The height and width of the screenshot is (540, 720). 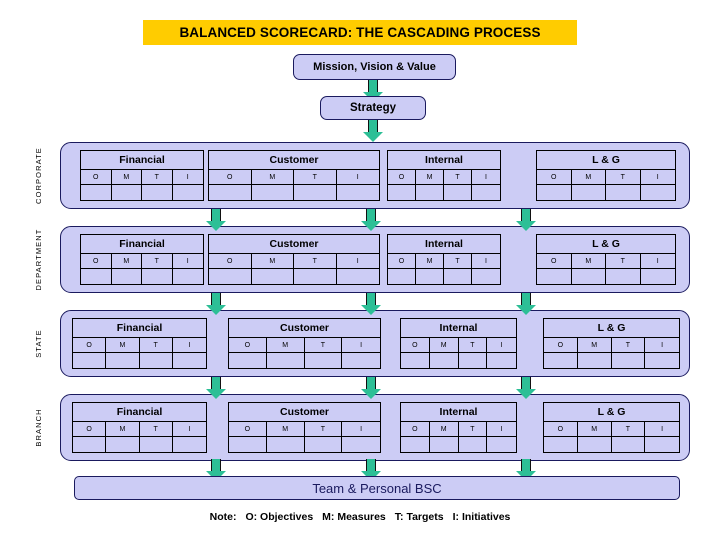 I want to click on perspective-title: L & G, so click(x=611, y=412).